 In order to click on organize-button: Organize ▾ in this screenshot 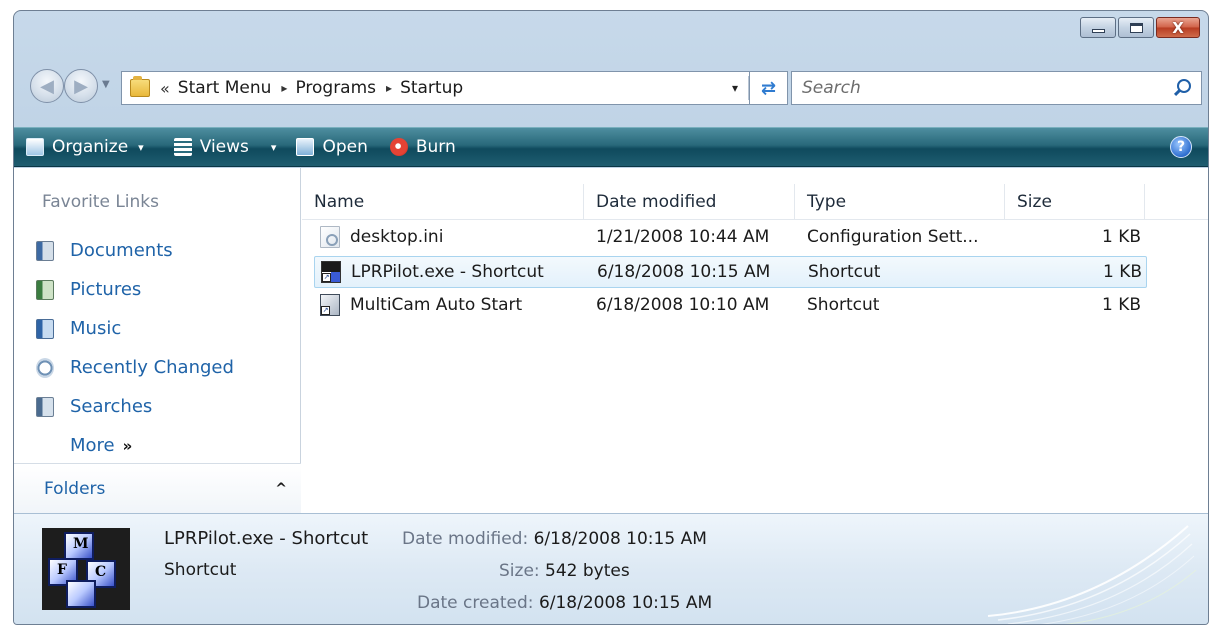, I will do `click(85, 147)`.